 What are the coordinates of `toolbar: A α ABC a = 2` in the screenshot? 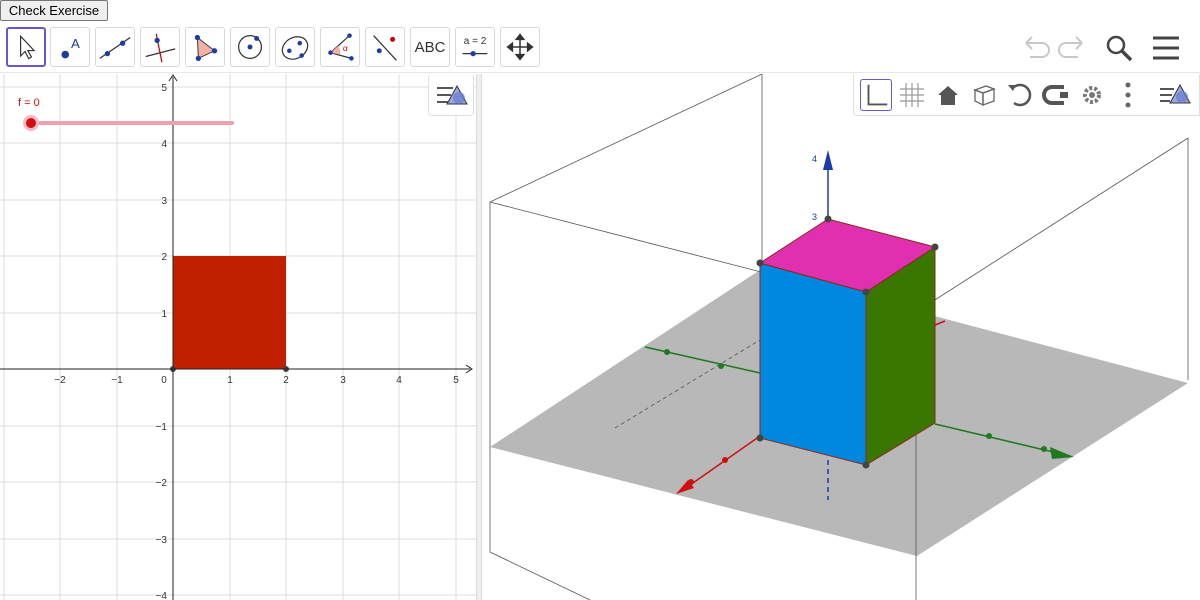 It's located at (600, 47).